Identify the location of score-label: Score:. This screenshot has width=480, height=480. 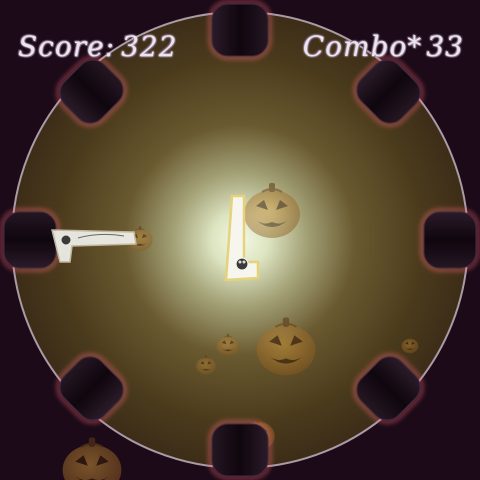
(67, 46).